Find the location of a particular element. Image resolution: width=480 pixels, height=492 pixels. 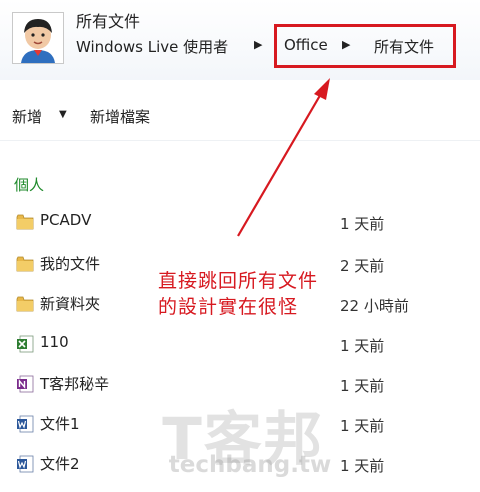

annotation-line-1: 直接跳回所有文件 is located at coordinates (238, 281).